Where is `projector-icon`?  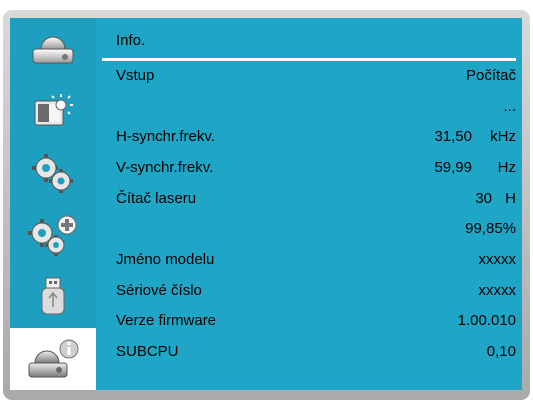 projector-icon is located at coordinates (53, 50).